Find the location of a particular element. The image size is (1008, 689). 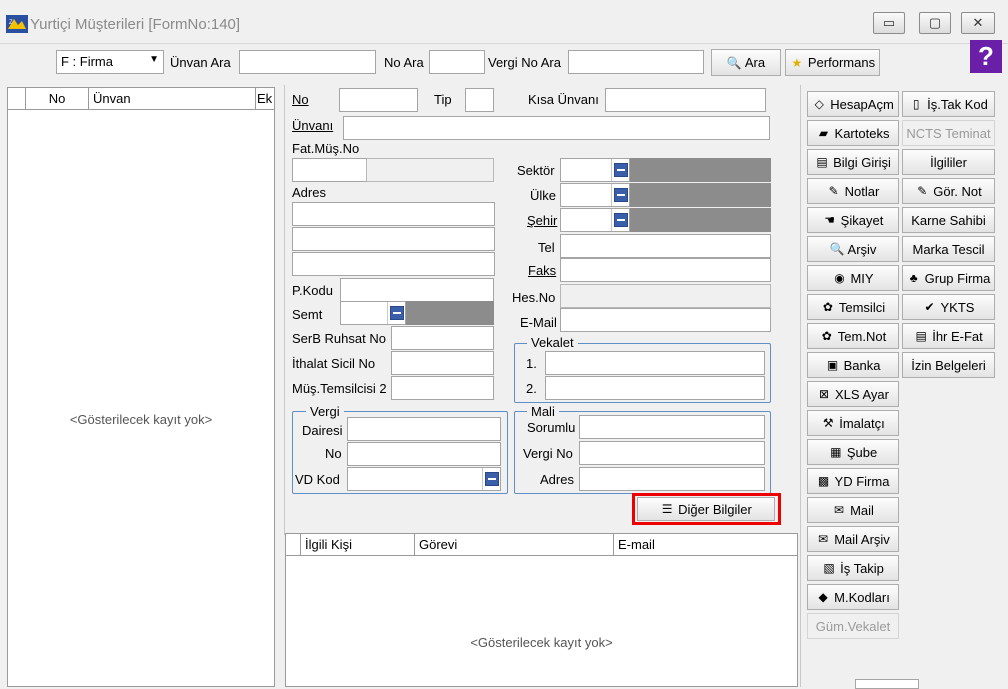

hes-no-label: Hes.No is located at coordinates (534, 297).